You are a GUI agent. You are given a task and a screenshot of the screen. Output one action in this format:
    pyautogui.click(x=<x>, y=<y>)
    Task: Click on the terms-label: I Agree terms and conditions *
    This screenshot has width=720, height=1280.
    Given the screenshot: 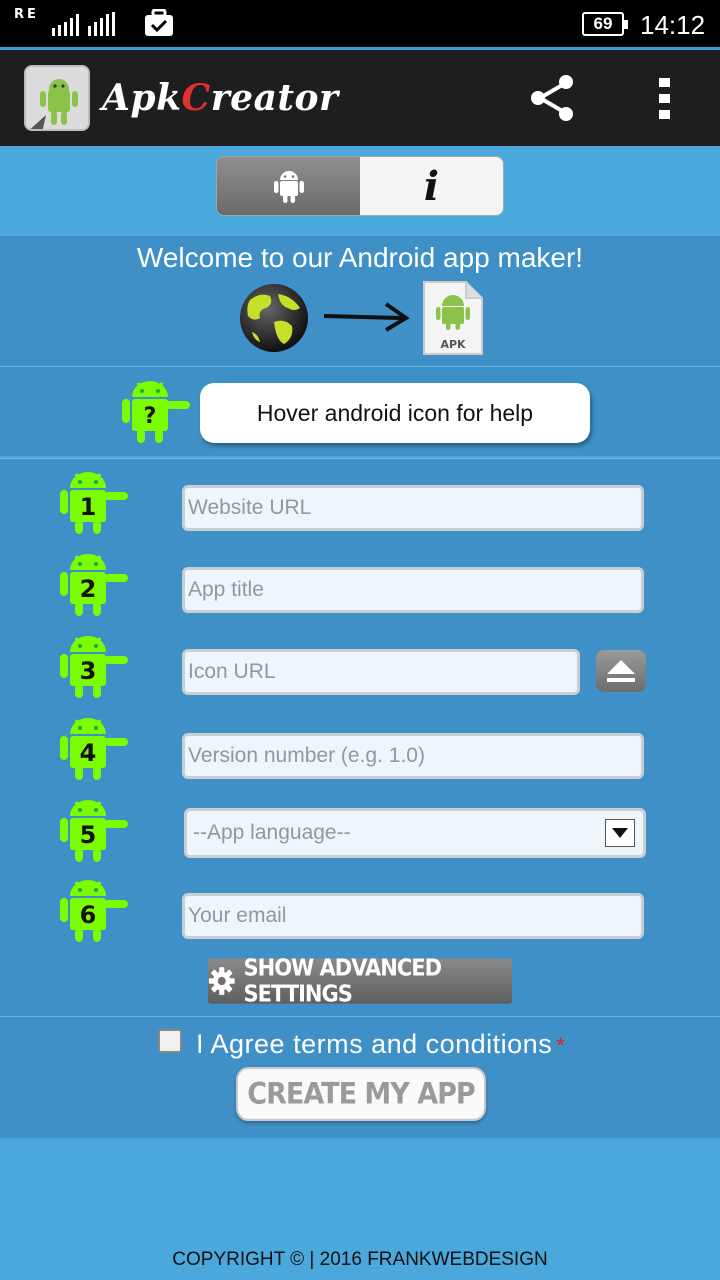 What is the action you would take?
    pyautogui.click(x=380, y=1045)
    